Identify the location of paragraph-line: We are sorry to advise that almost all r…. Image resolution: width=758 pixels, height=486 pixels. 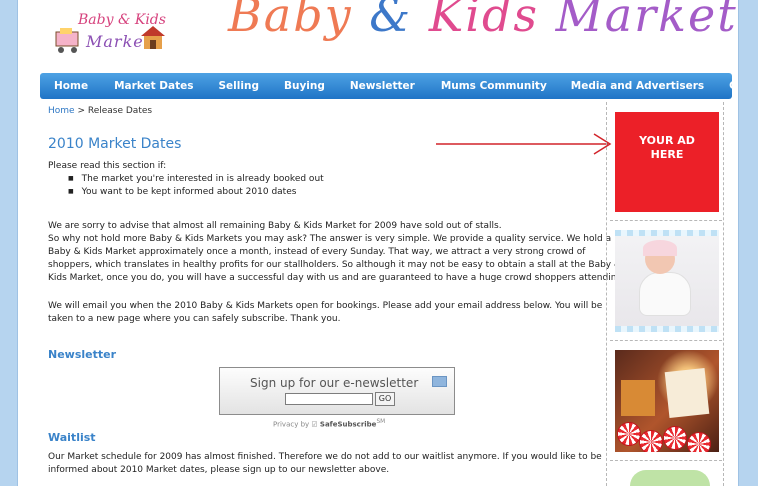
(275, 226).